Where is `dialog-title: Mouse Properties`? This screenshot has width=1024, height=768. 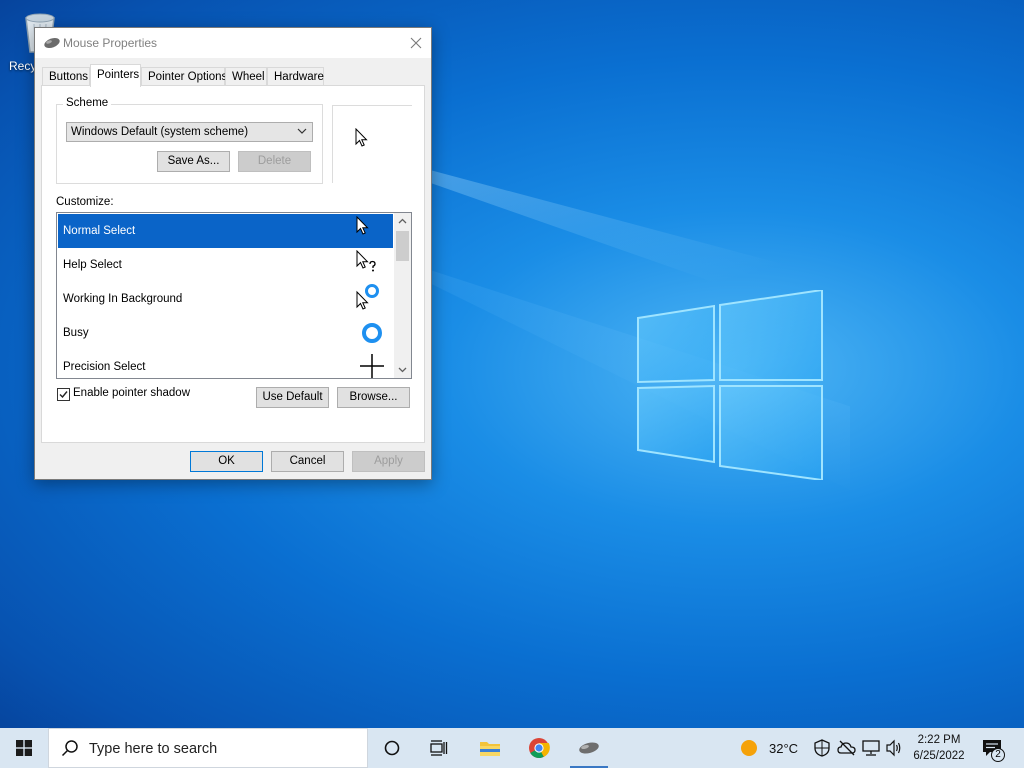 dialog-title: Mouse Properties is located at coordinates (110, 43).